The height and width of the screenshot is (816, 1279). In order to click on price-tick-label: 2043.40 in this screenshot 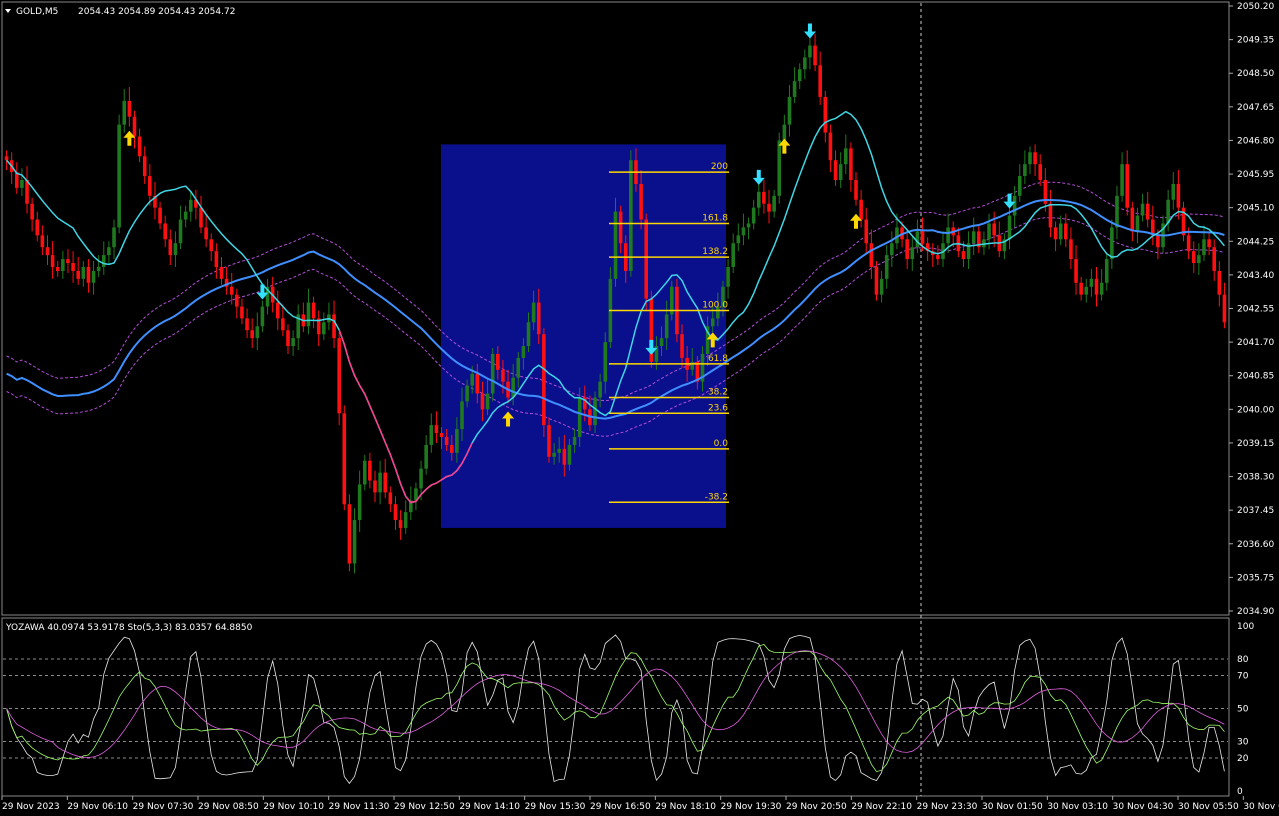, I will do `click(1255, 276)`.